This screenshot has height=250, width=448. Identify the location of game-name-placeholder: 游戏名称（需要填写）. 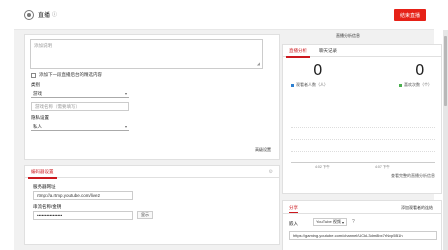
(57, 106).